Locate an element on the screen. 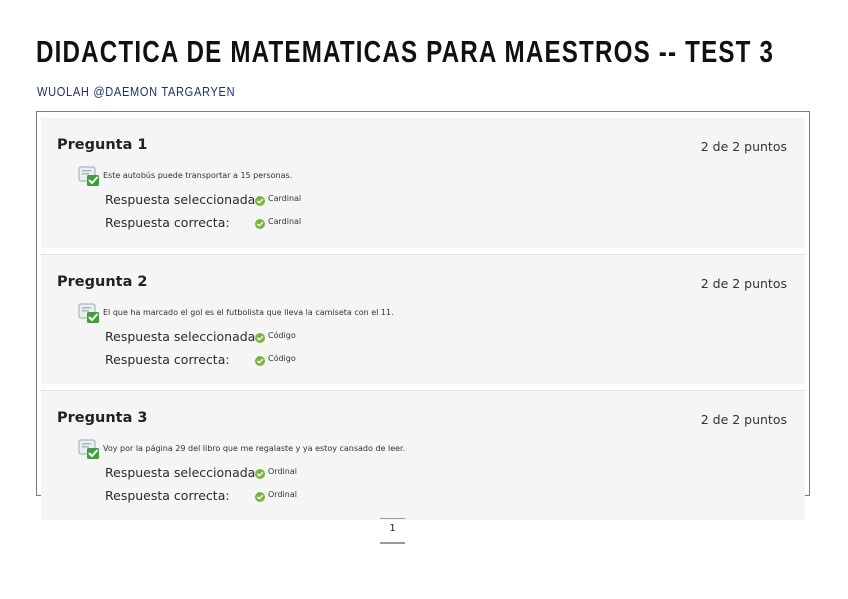 The height and width of the screenshot is (599, 848). watermark-subtitle: WUOLAH @DAEMON TARGARYEN is located at coordinates (136, 91).